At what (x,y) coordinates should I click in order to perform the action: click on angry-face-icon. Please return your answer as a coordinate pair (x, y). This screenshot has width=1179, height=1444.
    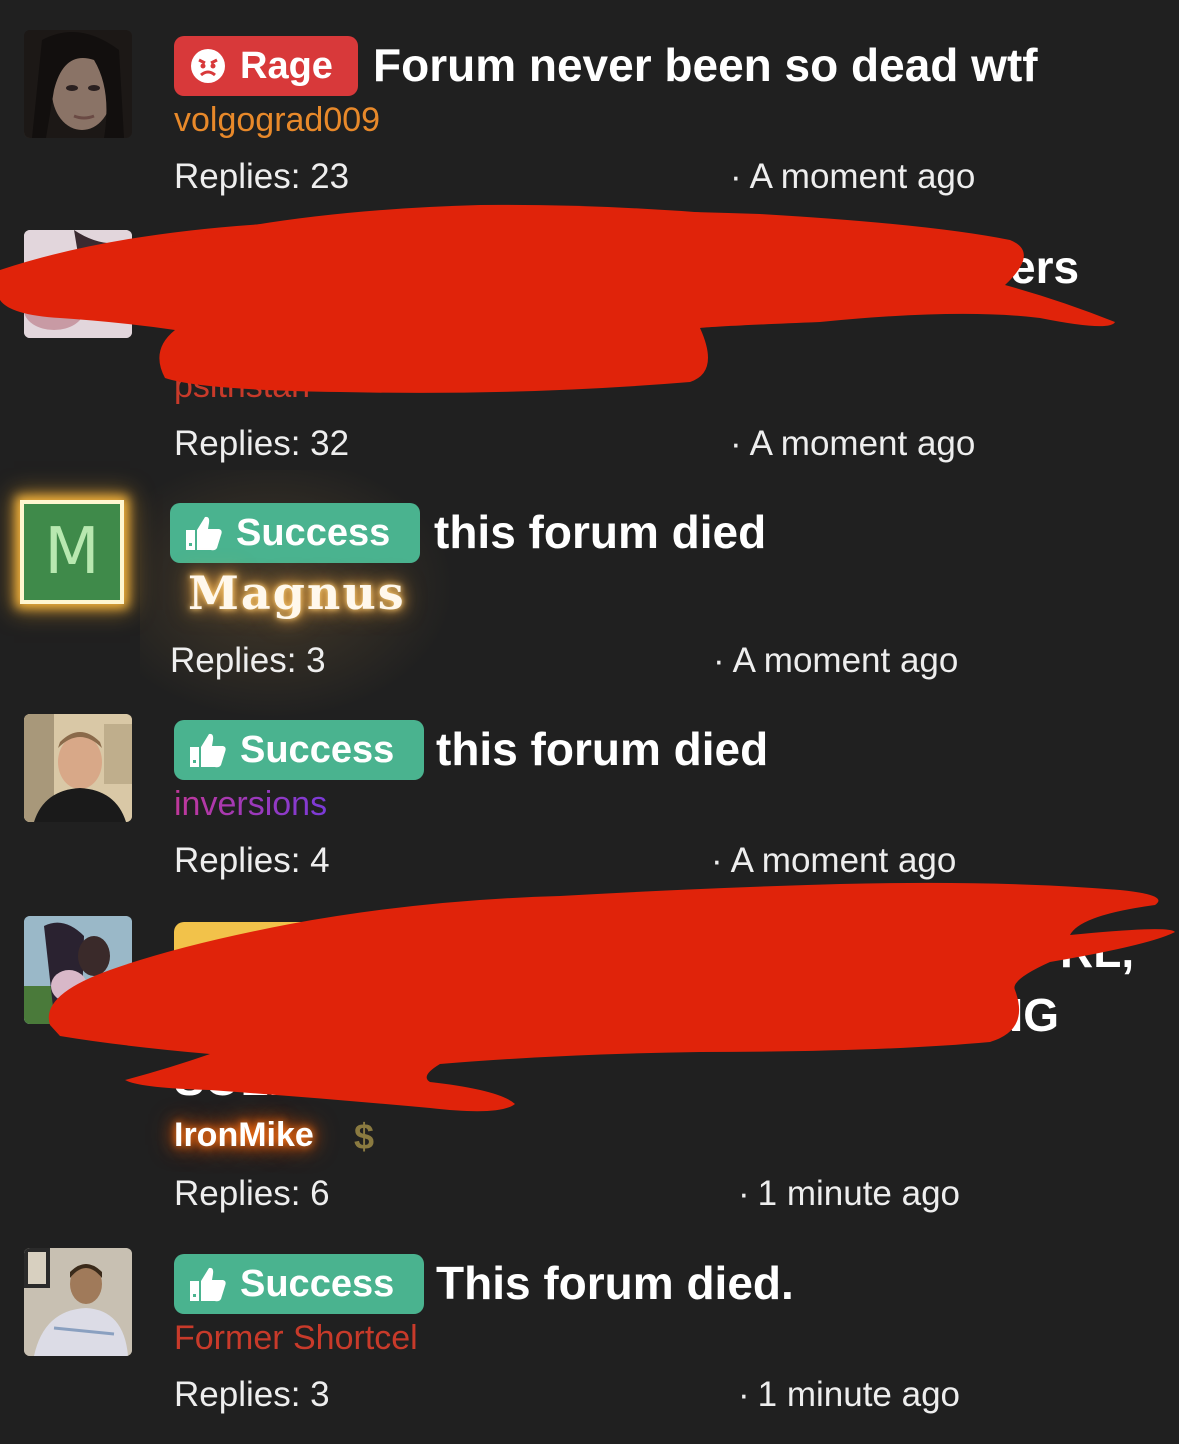
    Looking at the image, I should click on (208, 66).